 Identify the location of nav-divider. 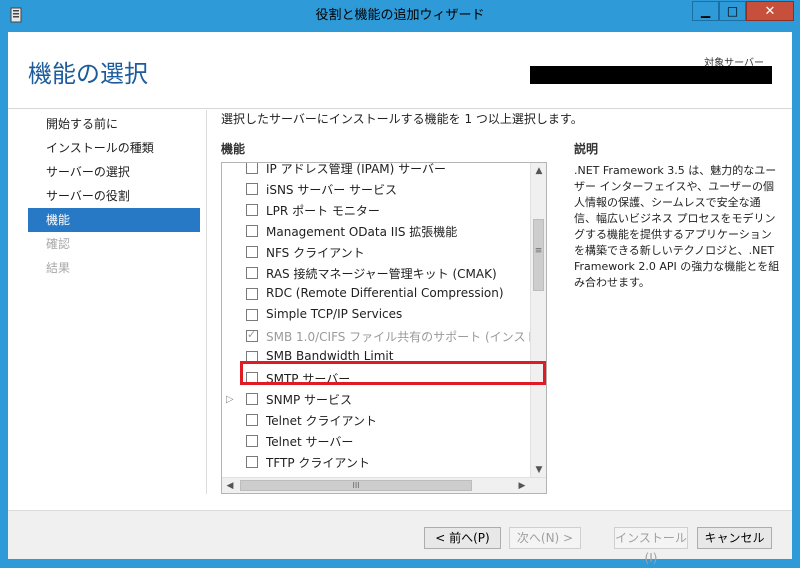
(206, 302).